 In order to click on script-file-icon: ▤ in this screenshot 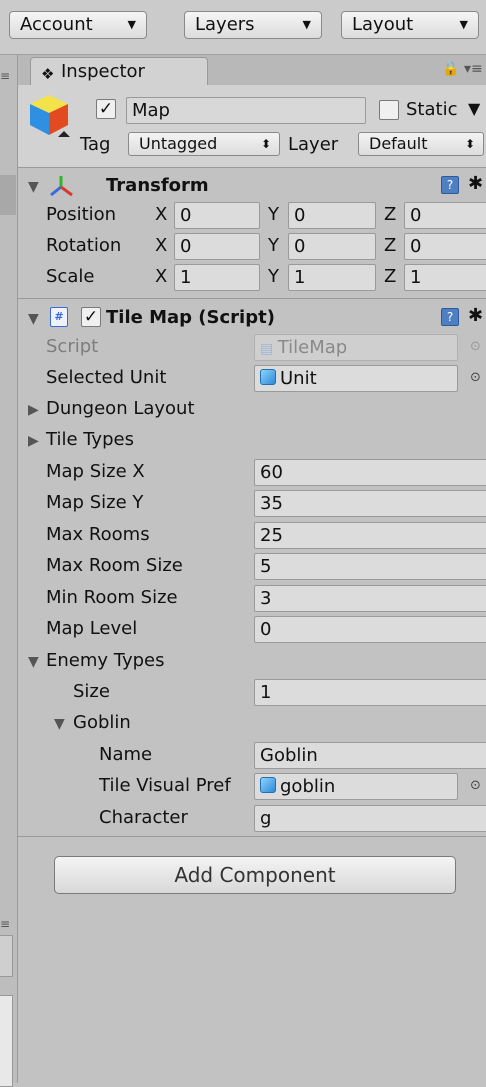, I will do `click(269, 349)`.